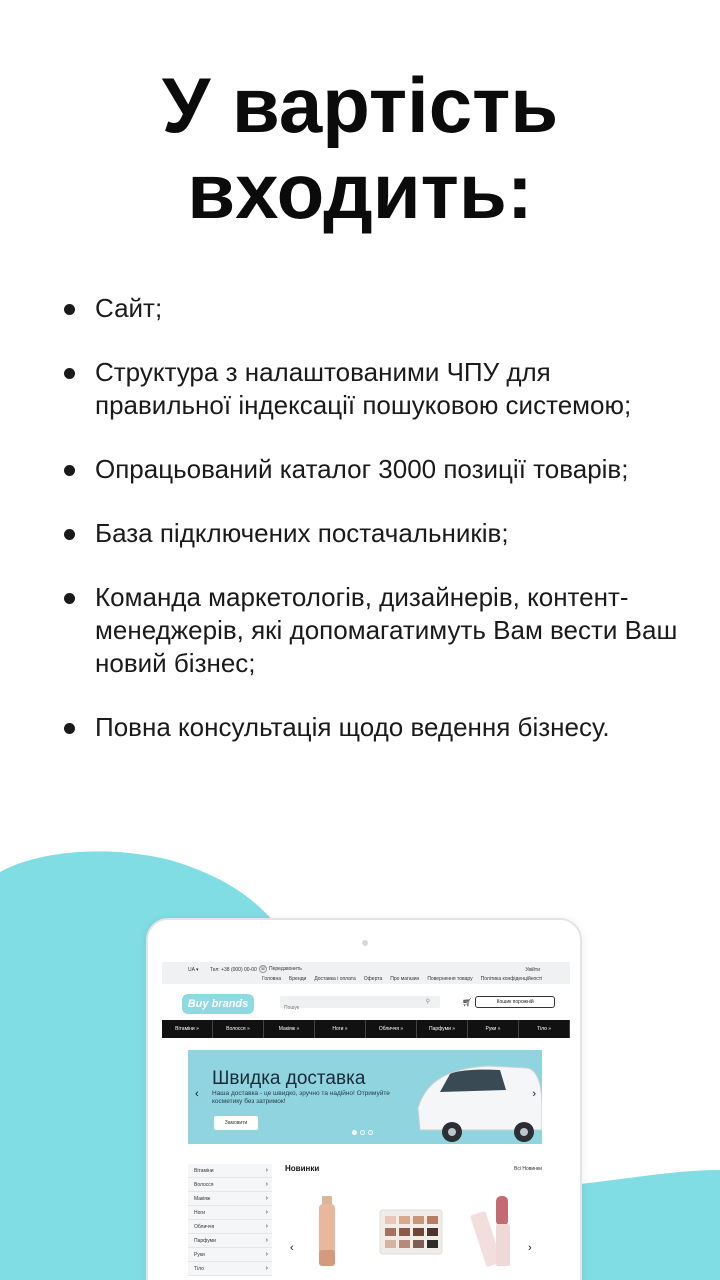 This screenshot has height=1280, width=720. I want to click on nav-link-offer: Оферта, so click(373, 979).